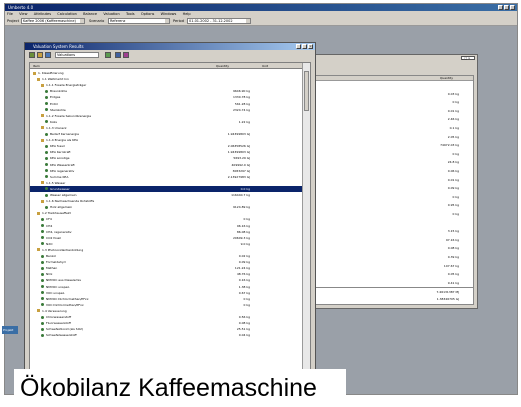 This screenshot has height=407, width=521. Describe the element at coordinates (166, 219) in the screenshot. I see `tree-item-row: CF4 0 kg` at that location.